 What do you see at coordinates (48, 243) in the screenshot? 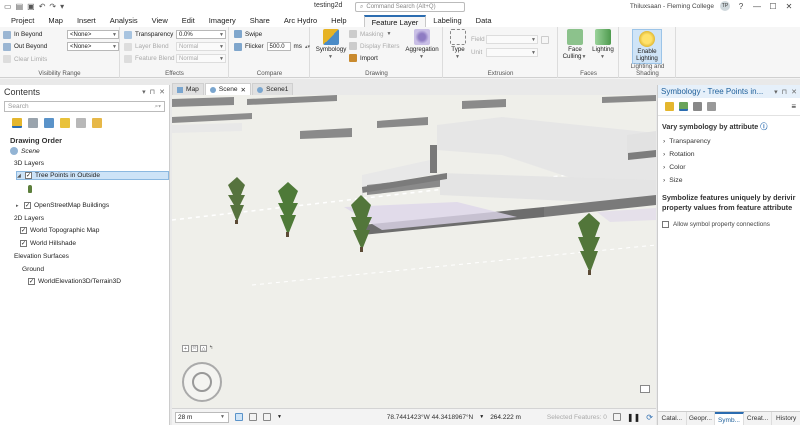
I see `tree-item-hillshade: ✓ World Hillshade` at bounding box center [48, 243].